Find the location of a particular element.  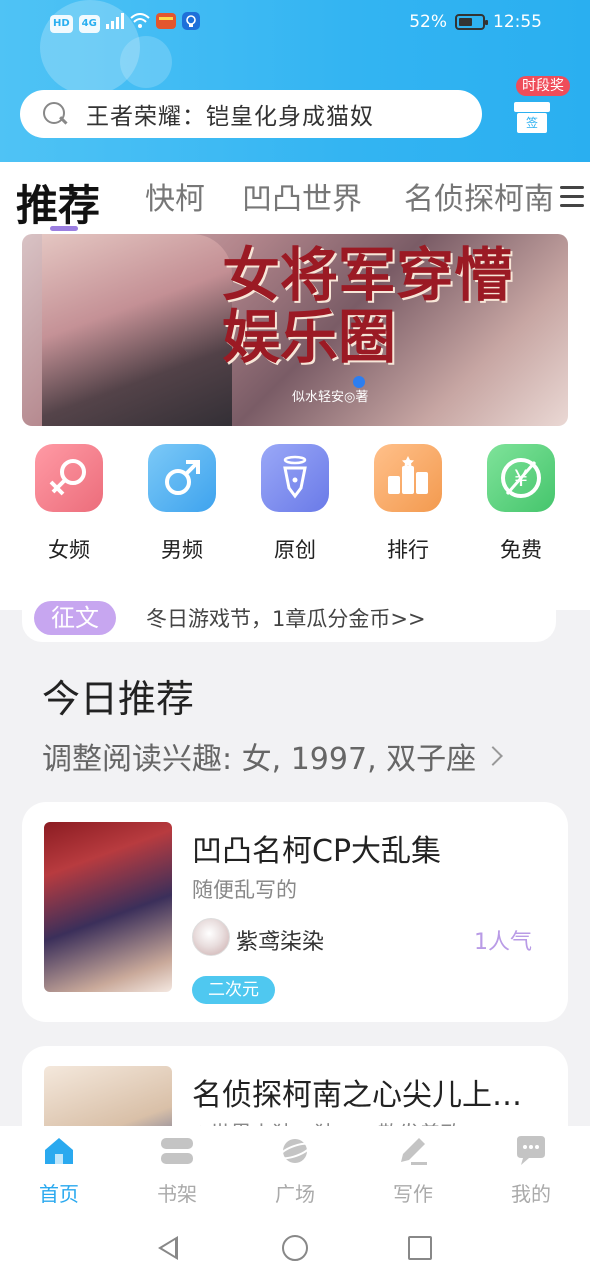

male-icon is located at coordinates (182, 478).